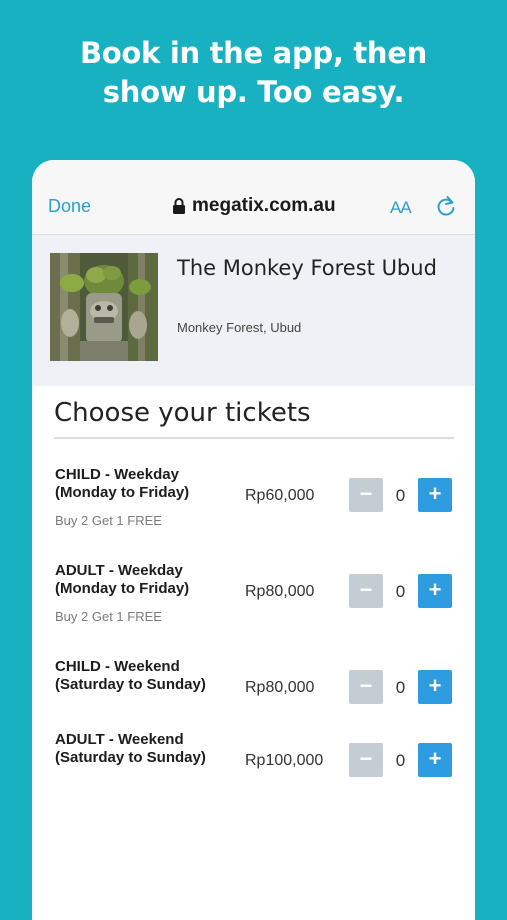 The width and height of the screenshot is (507, 920). Describe the element at coordinates (253, 92) in the screenshot. I see `headline-line-2: show up. Too easy.` at that location.